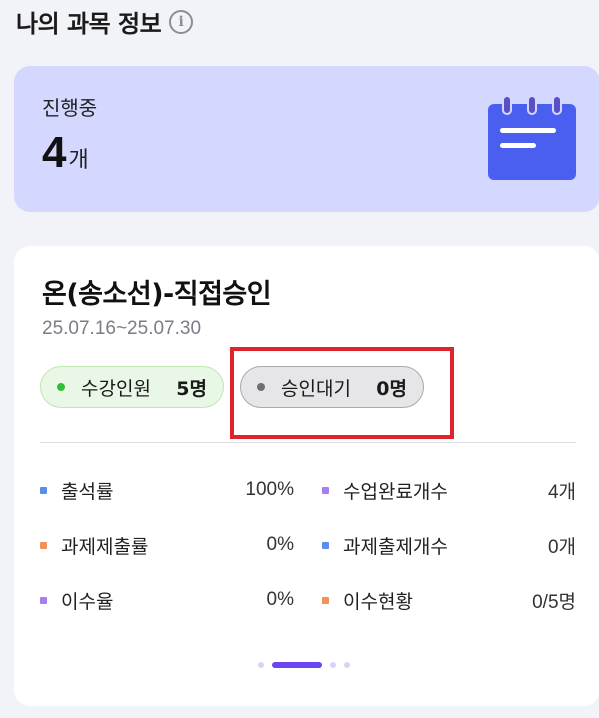 The height and width of the screenshot is (718, 599). Describe the element at coordinates (191, 388) in the screenshot. I see `enrolled-count: 5명` at that location.